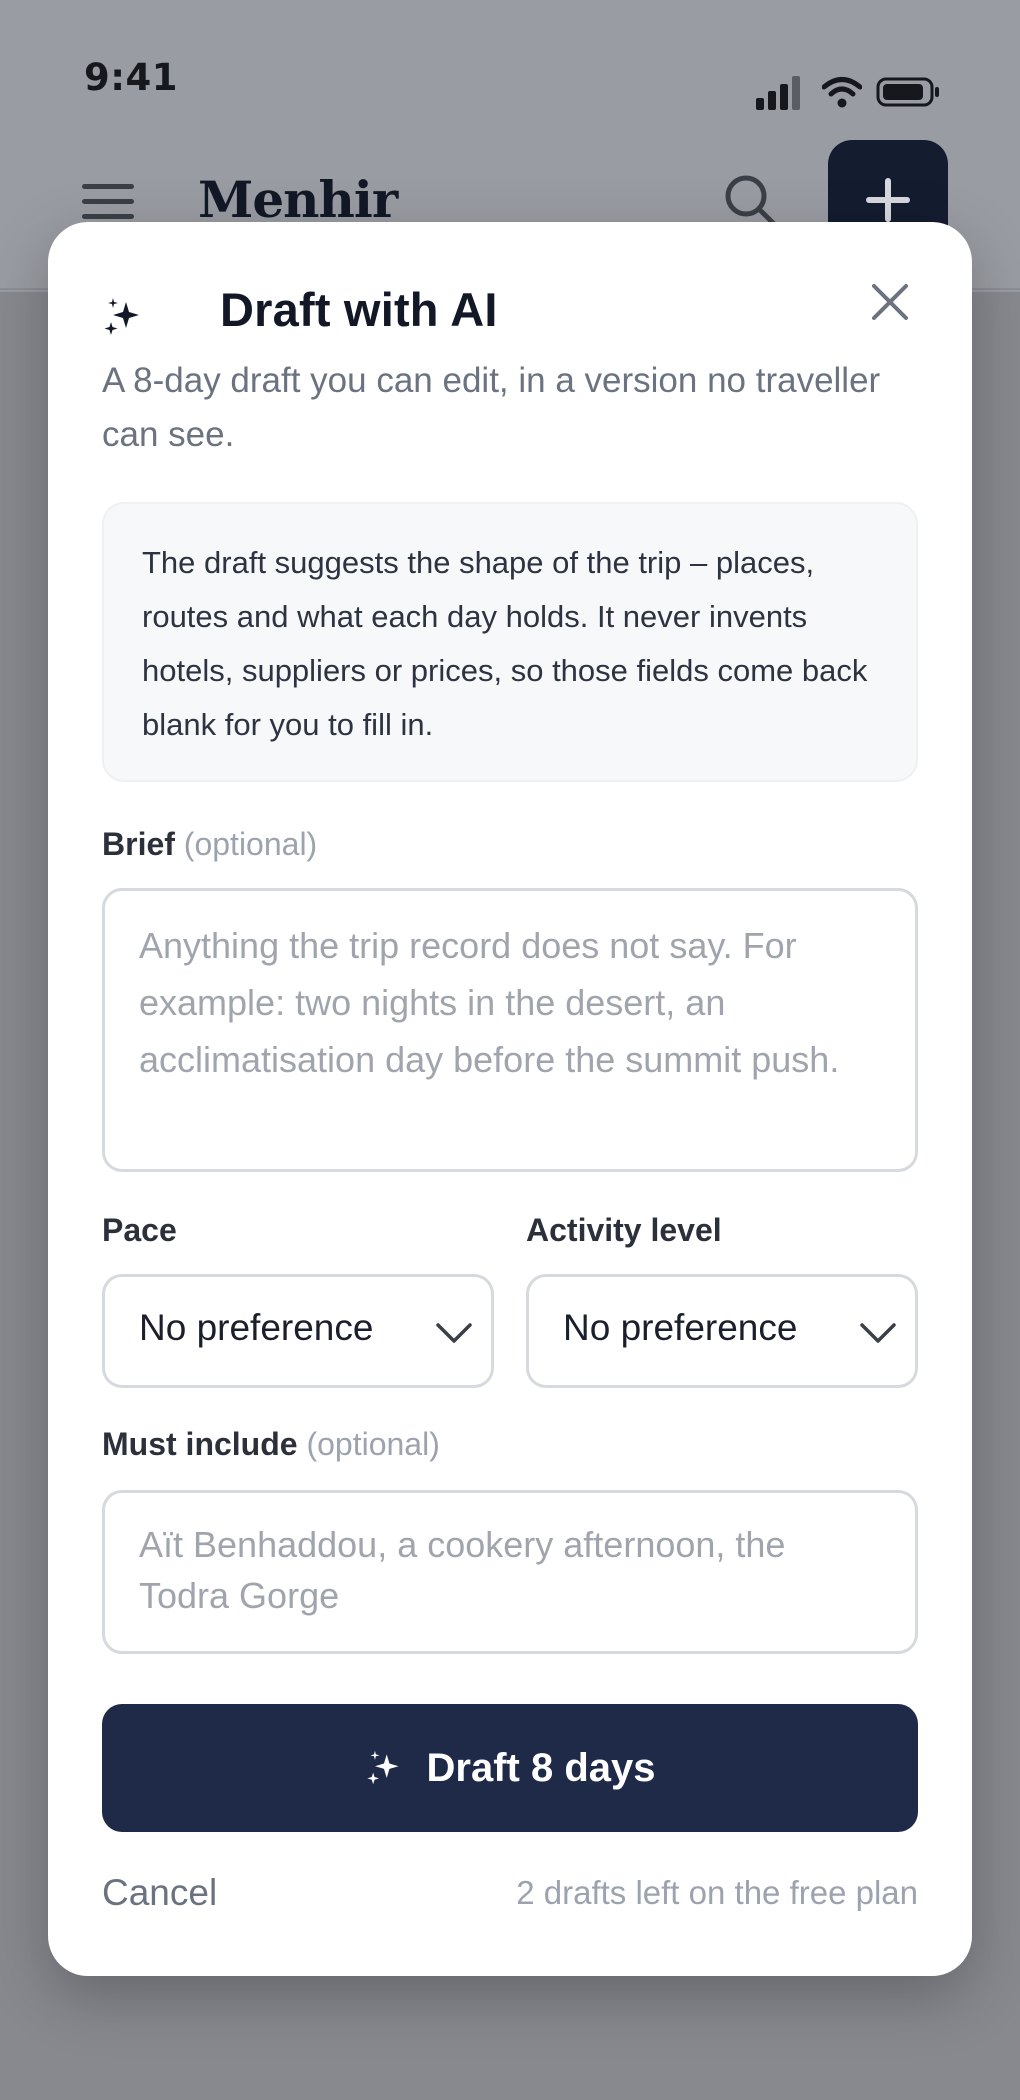 The image size is (1020, 2100). I want to click on pace-label: Pace, so click(139, 1230).